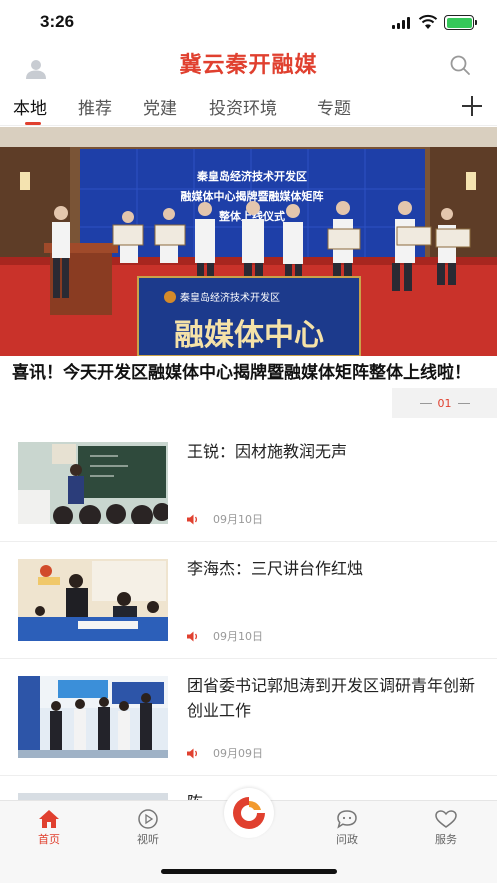 Image resolution: width=497 pixels, height=883 pixels. Describe the element at coordinates (331, 698) in the screenshot. I see `news-title: 团省委书记郭旭涛到开发区调研青年创新创业工作` at that location.